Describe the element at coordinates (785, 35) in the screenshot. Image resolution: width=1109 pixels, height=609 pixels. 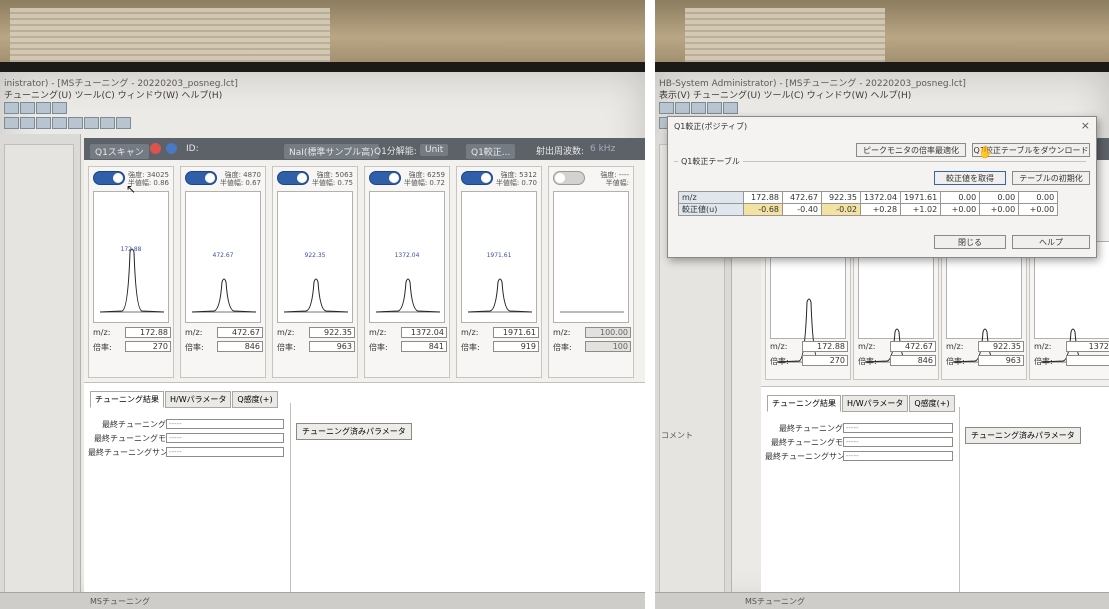
I see `window-blind` at that location.